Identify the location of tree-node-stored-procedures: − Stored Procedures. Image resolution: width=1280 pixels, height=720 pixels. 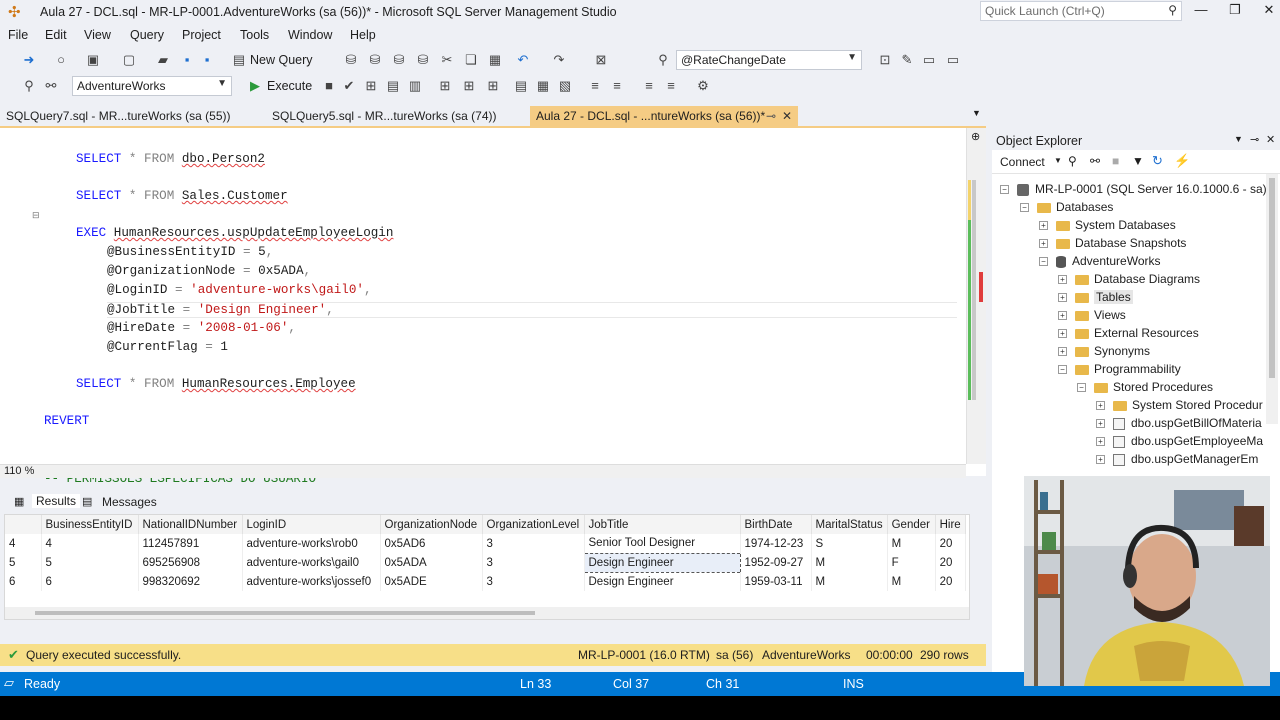
(1145, 387).